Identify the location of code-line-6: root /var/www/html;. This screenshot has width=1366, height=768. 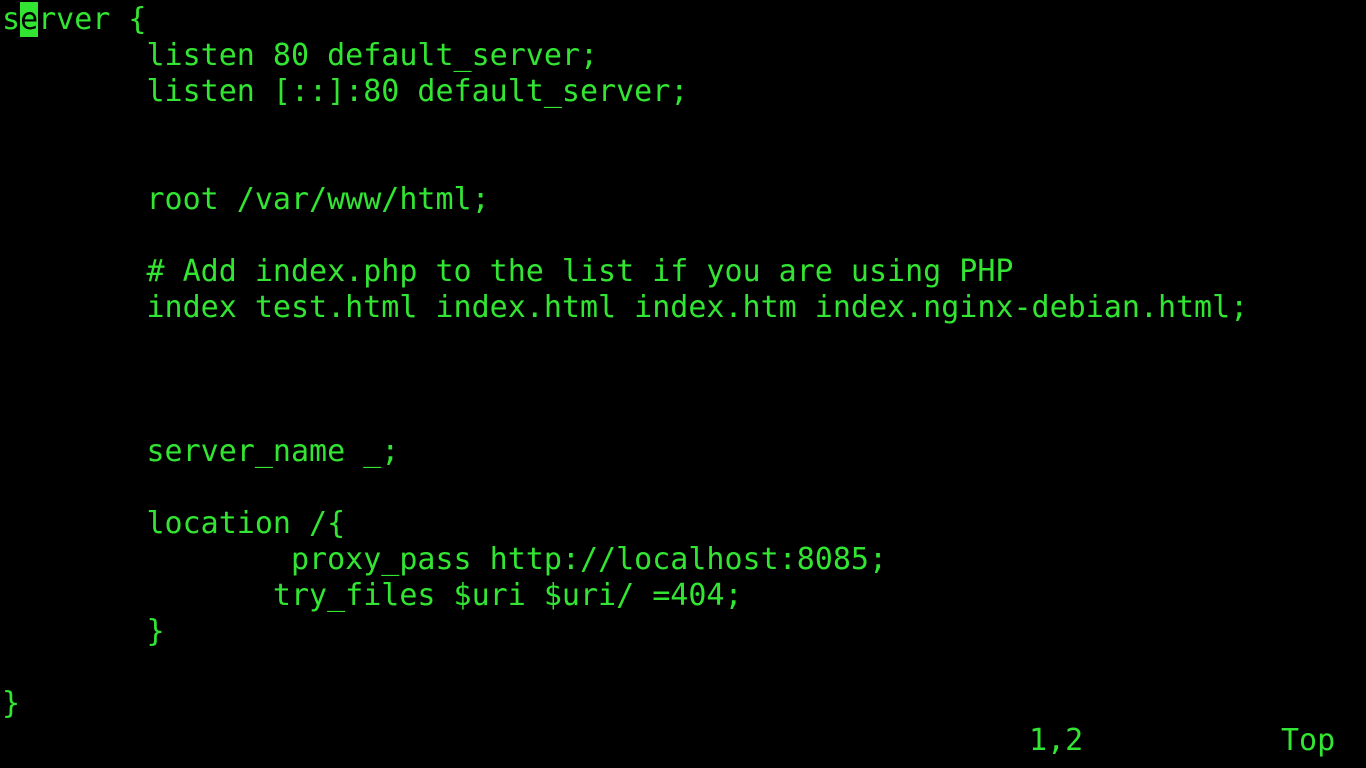
(245, 200).